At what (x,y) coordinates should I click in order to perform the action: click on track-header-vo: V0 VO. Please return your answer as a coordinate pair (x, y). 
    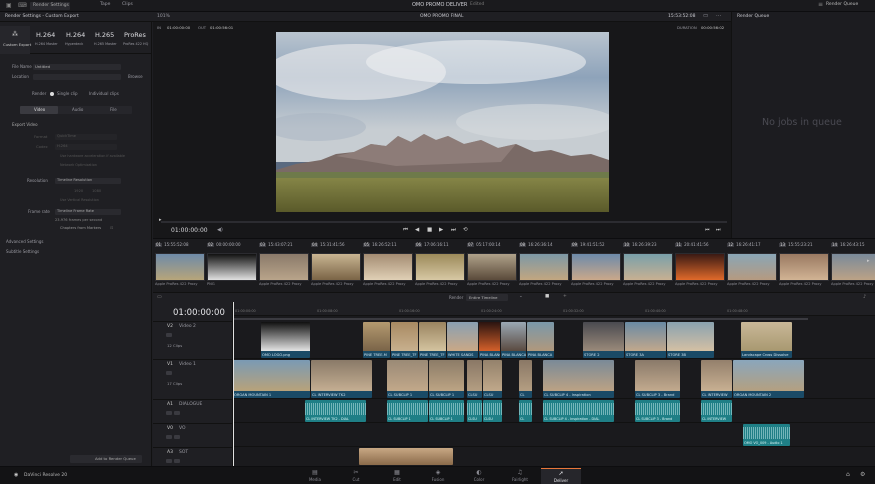
    Looking at the image, I should click on (193, 435).